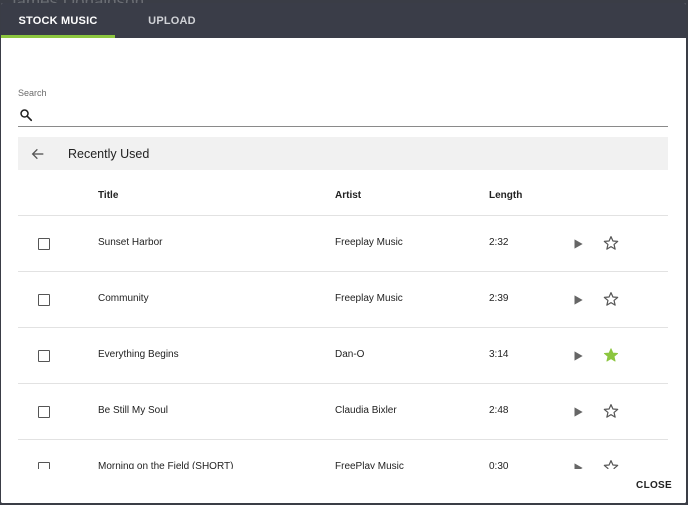  Describe the element at coordinates (343, 20) in the screenshot. I see `tab-bar: STOCK MUSIC UPLOAD` at that location.